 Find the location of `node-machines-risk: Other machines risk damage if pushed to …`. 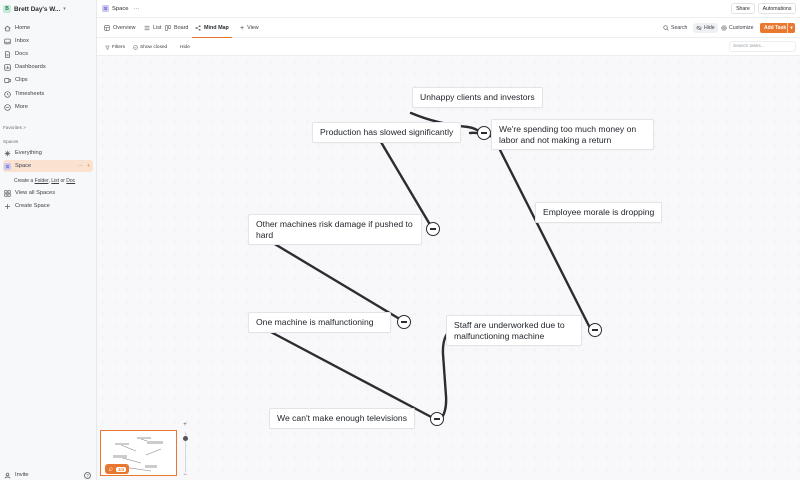

node-machines-risk: Other machines risk damage if pushed to … is located at coordinates (335, 229).